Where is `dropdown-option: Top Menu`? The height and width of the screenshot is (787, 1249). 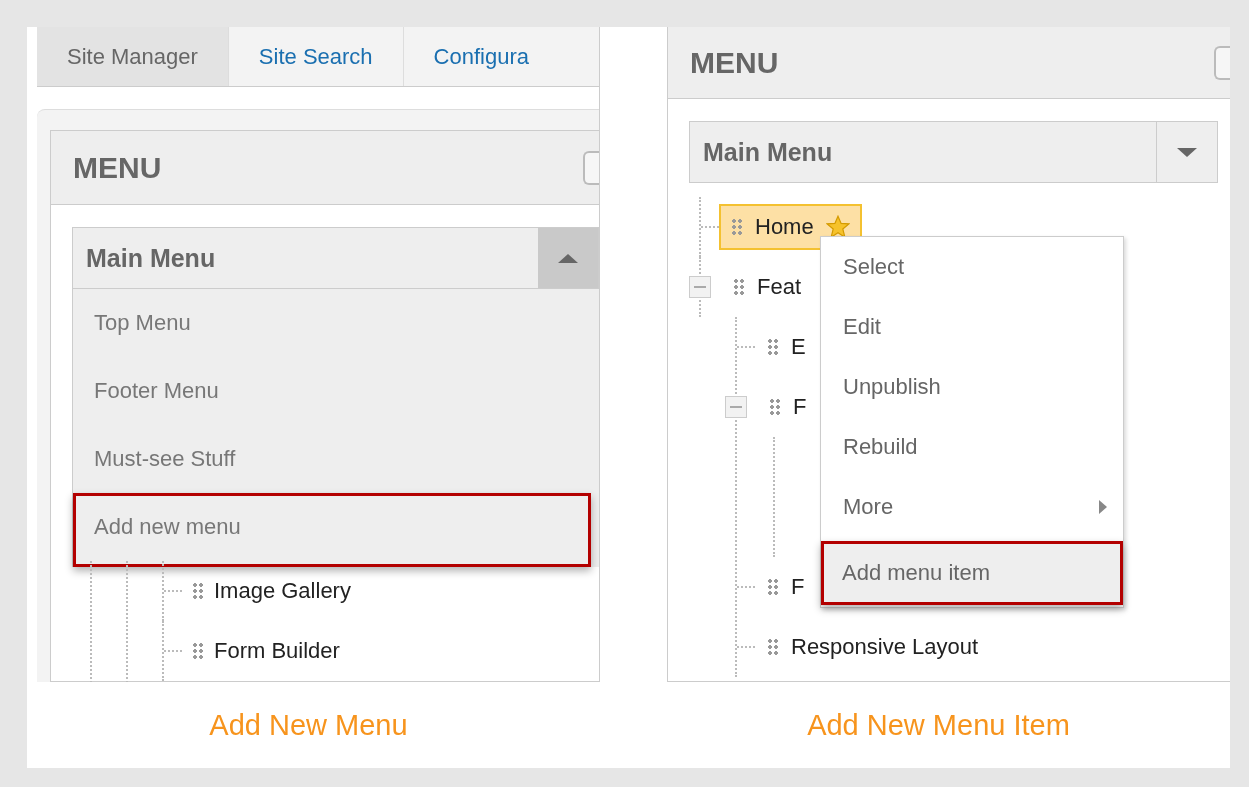 dropdown-option: Top Menu is located at coordinates (336, 323).